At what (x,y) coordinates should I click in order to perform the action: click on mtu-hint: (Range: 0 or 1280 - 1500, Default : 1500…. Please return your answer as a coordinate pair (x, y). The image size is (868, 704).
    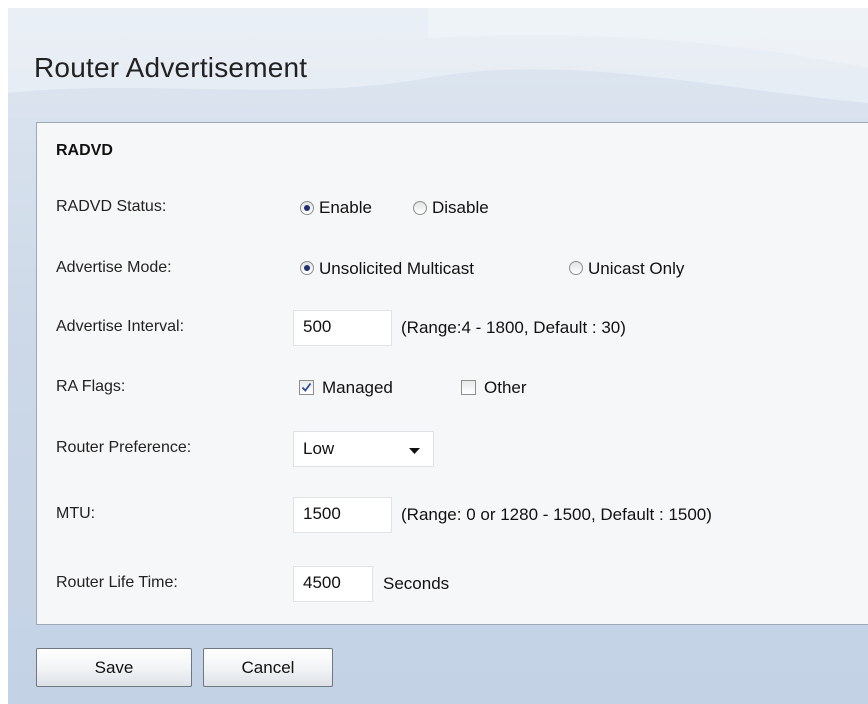
    Looking at the image, I should click on (556, 514).